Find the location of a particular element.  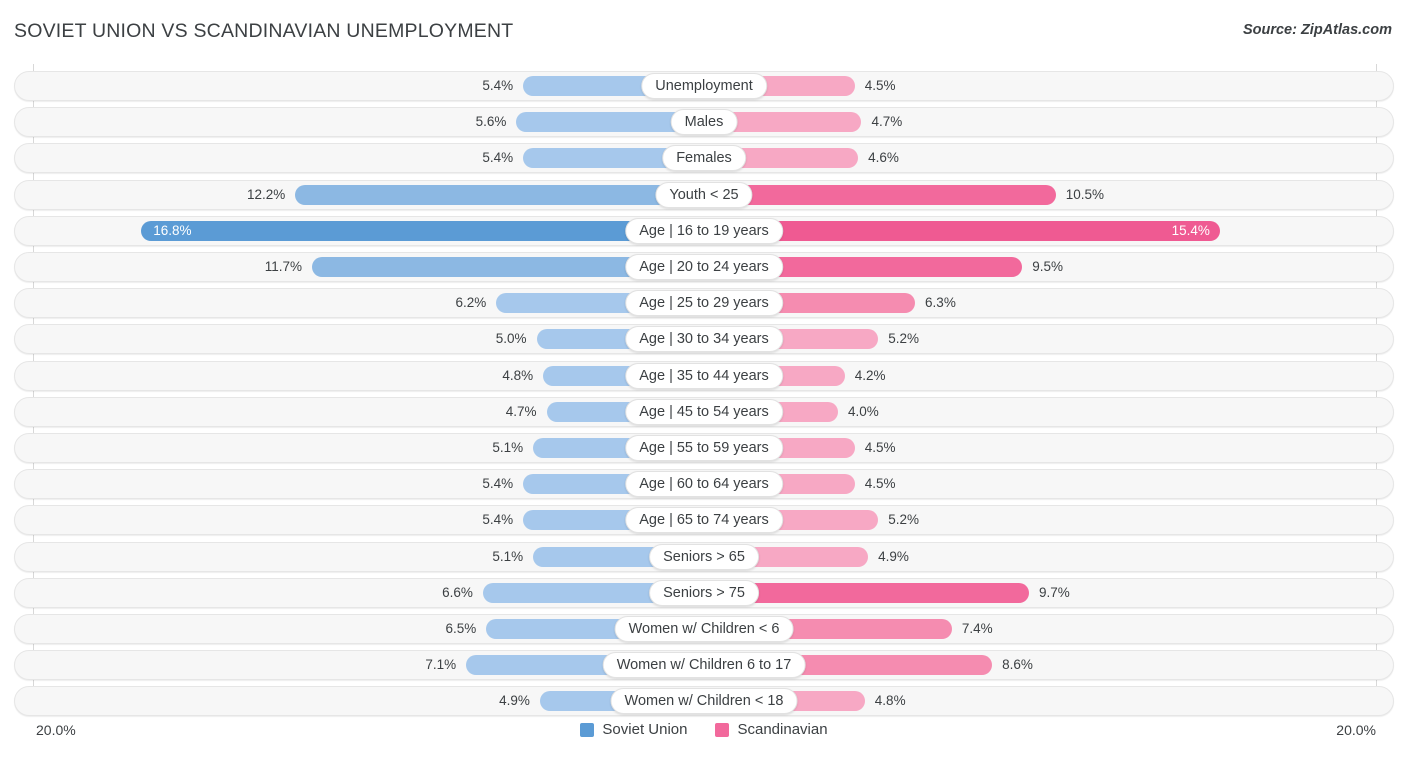

category-label: Females is located at coordinates (704, 158).